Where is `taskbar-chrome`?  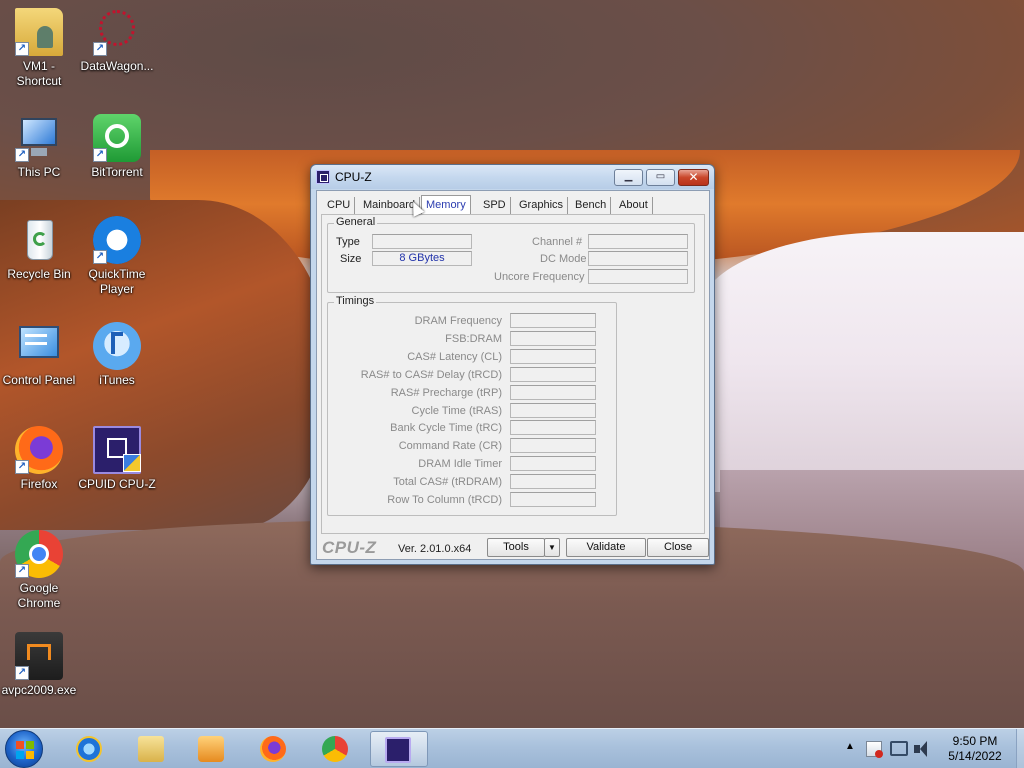
taskbar-chrome is located at coordinates (335, 749).